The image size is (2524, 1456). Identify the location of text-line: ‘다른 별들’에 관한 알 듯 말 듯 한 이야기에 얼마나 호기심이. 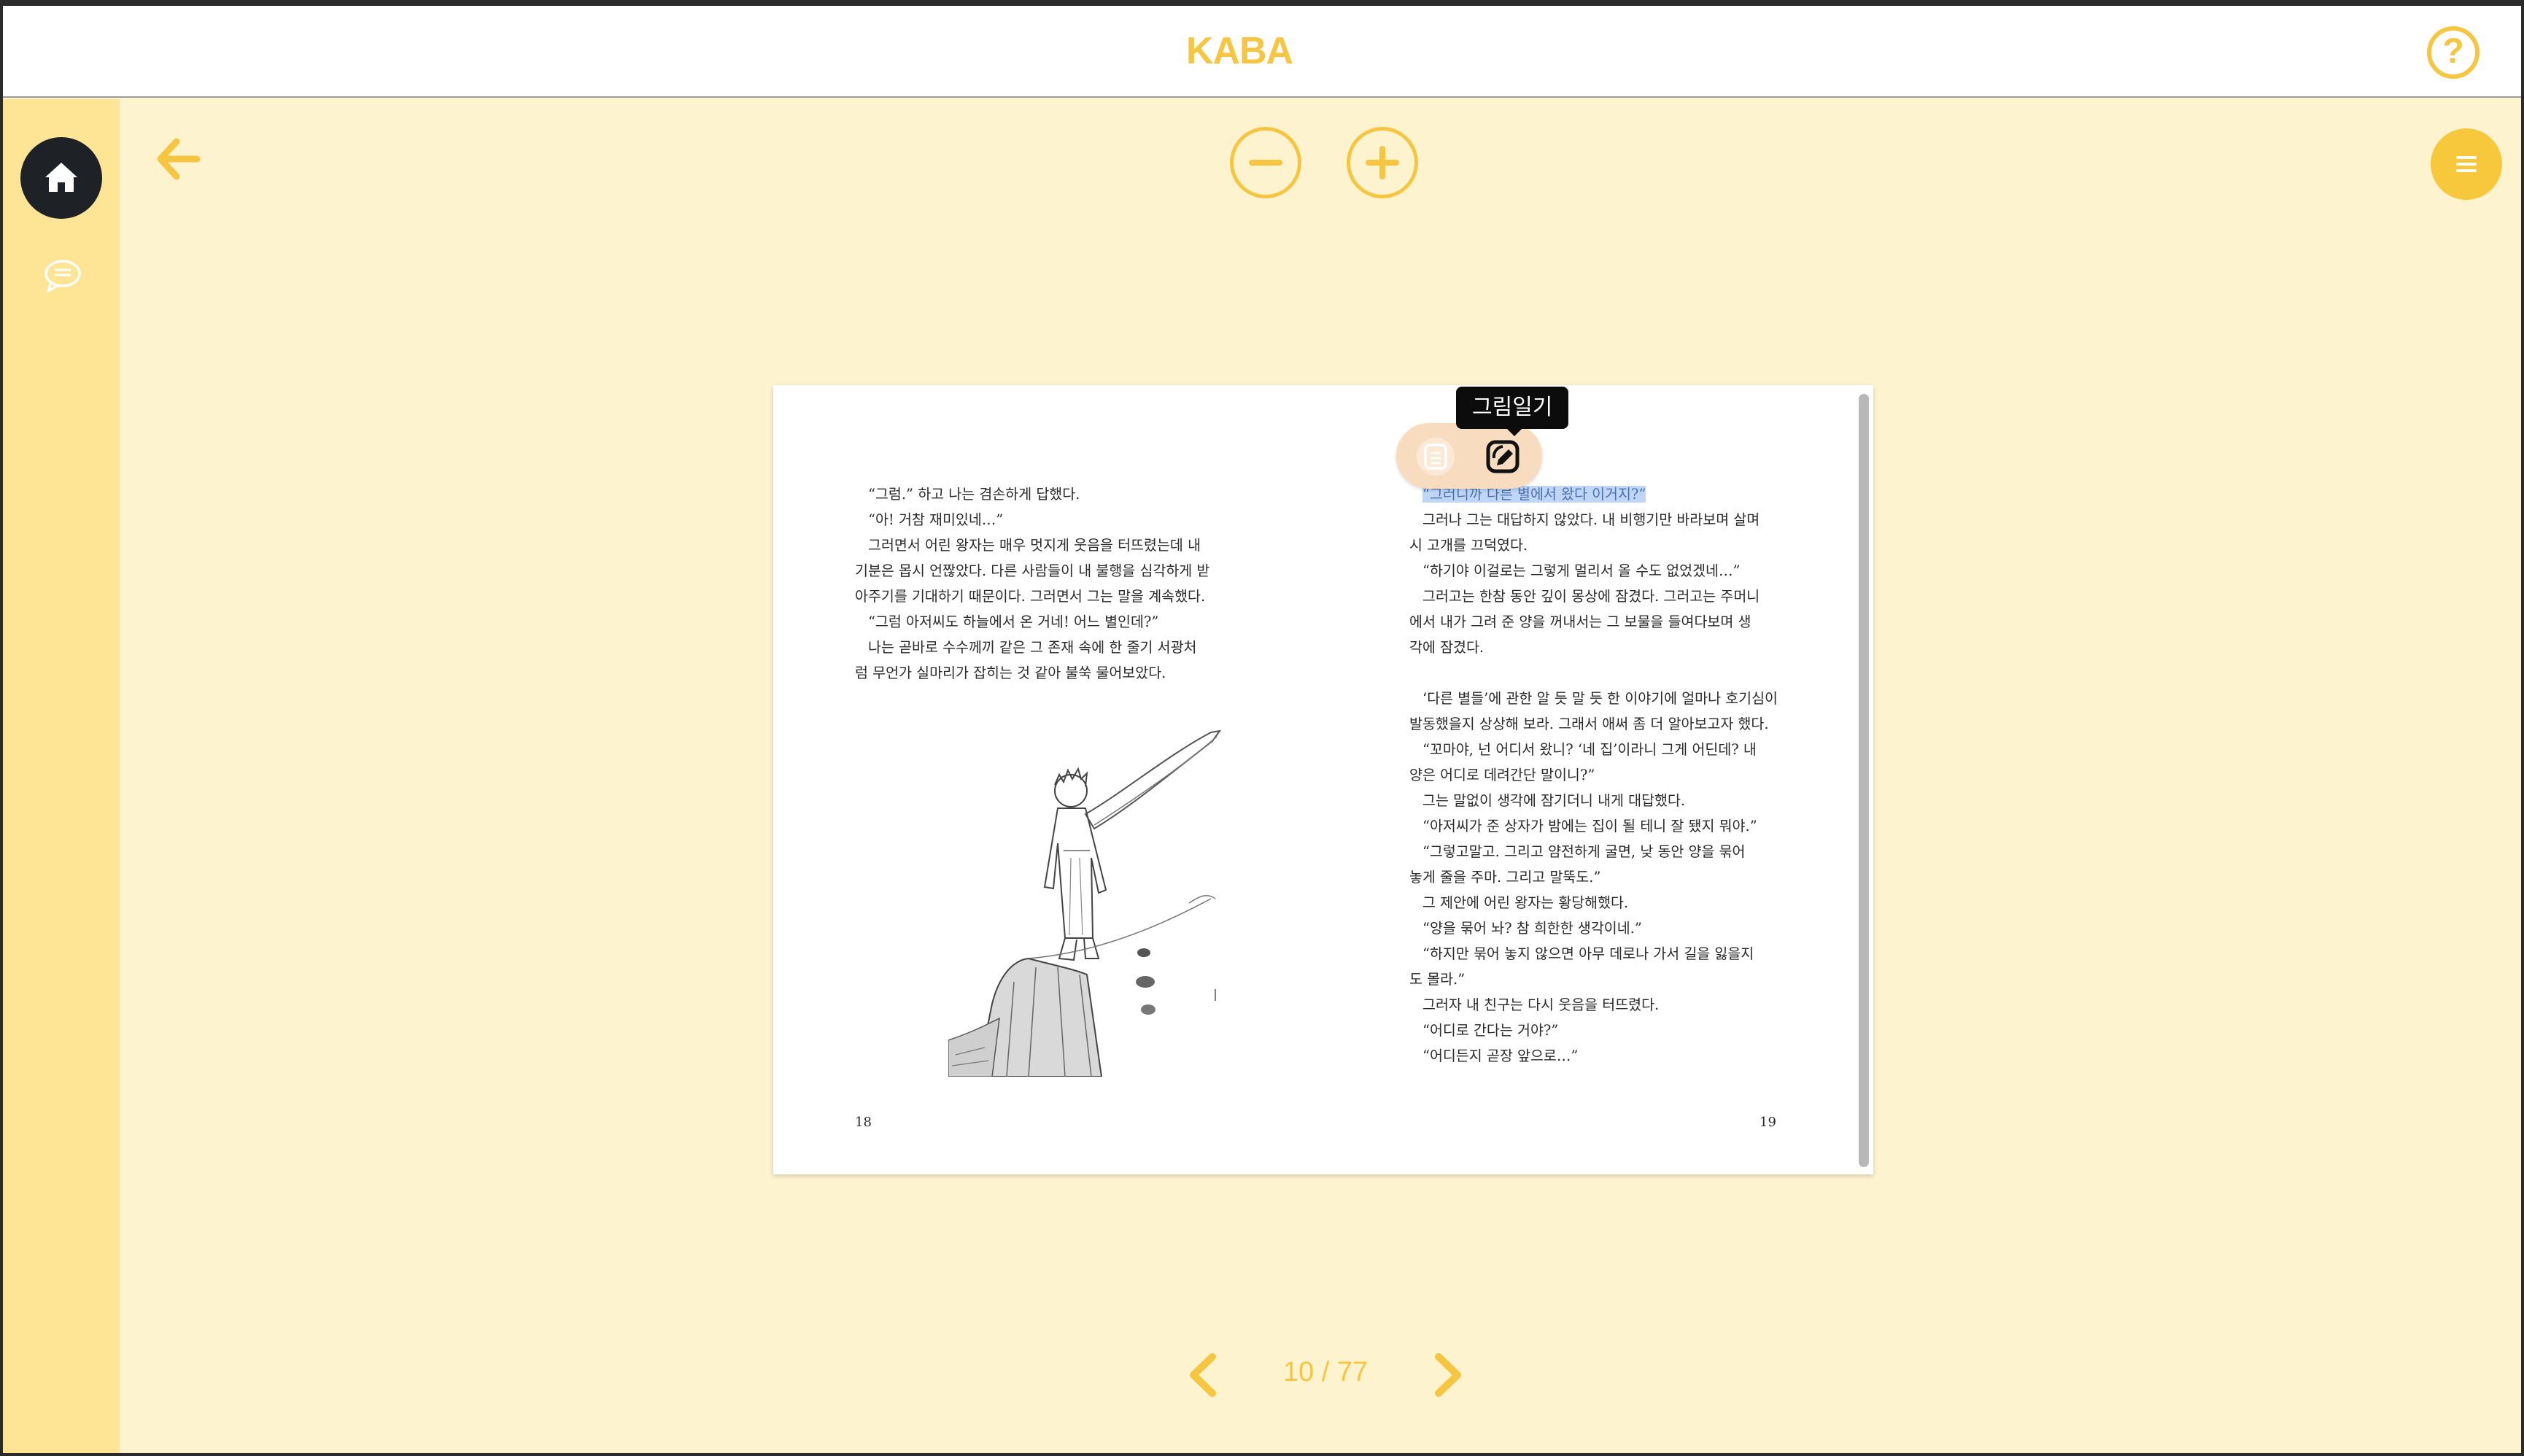
(1600, 698).